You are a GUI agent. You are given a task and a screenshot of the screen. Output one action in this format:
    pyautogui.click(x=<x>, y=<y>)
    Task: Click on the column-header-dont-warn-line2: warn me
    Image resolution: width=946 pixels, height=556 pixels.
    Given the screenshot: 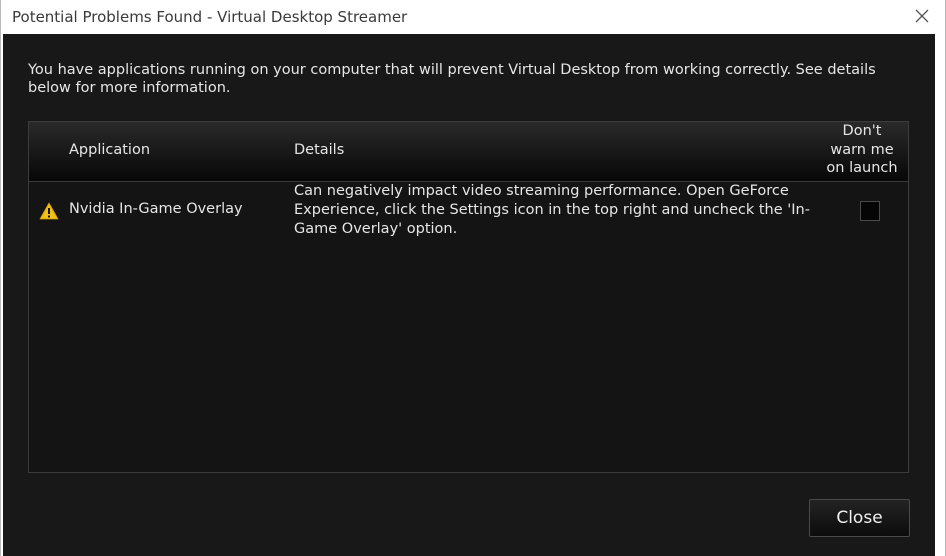 What is the action you would take?
    pyautogui.click(x=862, y=149)
    